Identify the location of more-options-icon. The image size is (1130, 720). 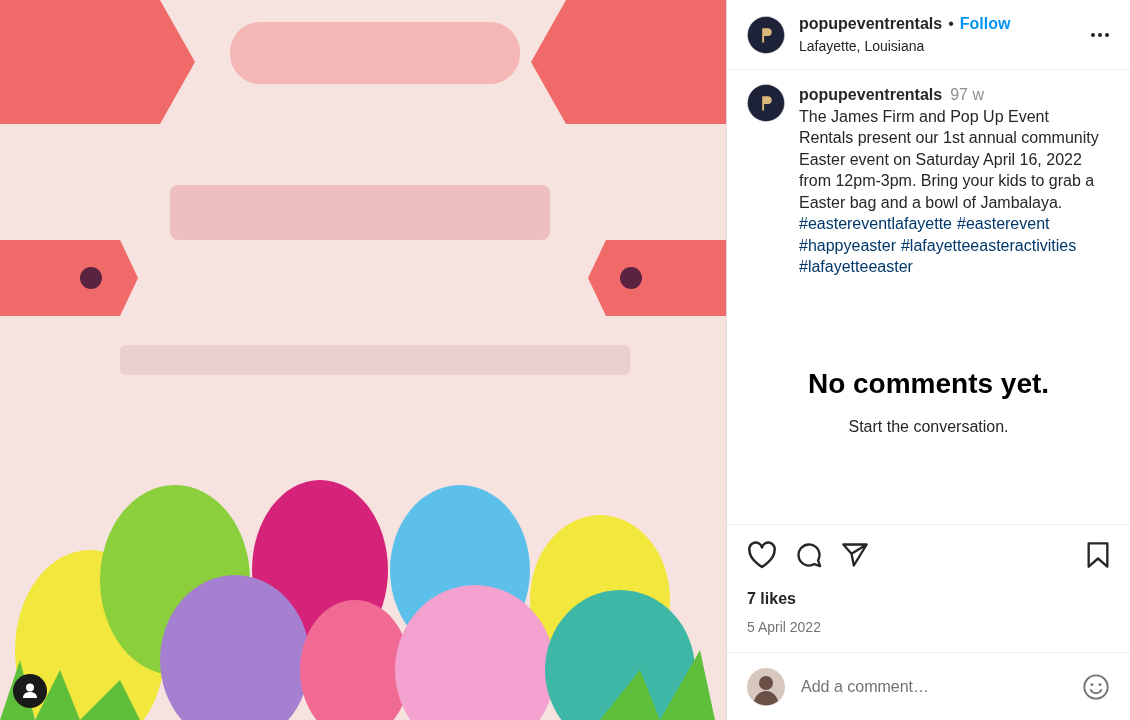
(1100, 34).